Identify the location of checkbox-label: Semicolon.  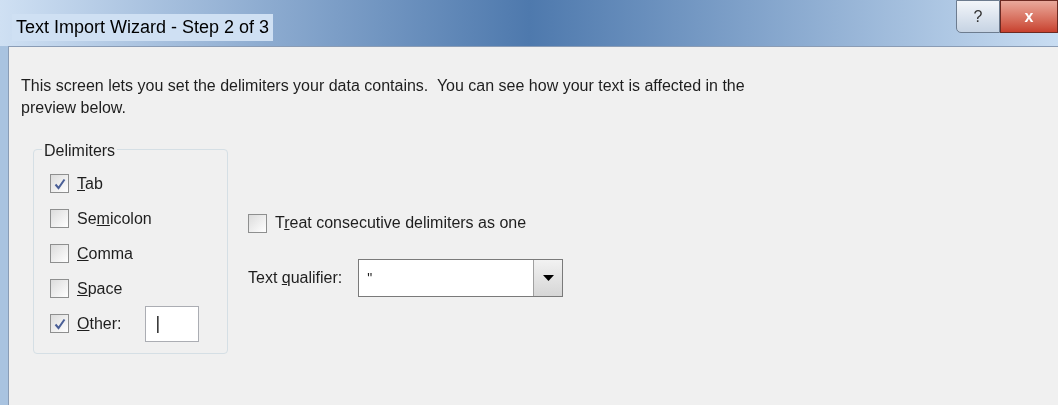
(114, 218).